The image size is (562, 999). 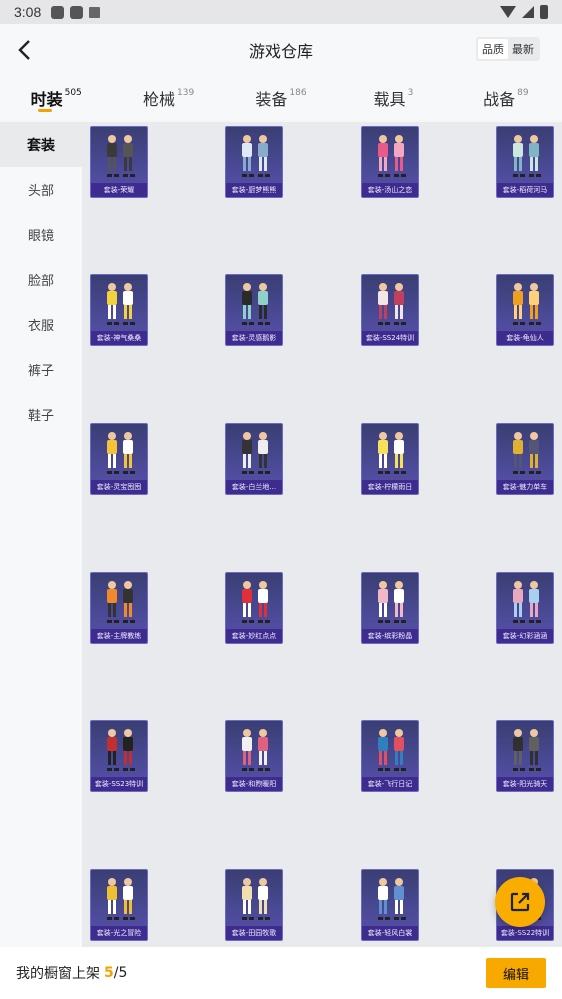 I want to click on tab-equipment: 装备 186, so click(x=281, y=98).